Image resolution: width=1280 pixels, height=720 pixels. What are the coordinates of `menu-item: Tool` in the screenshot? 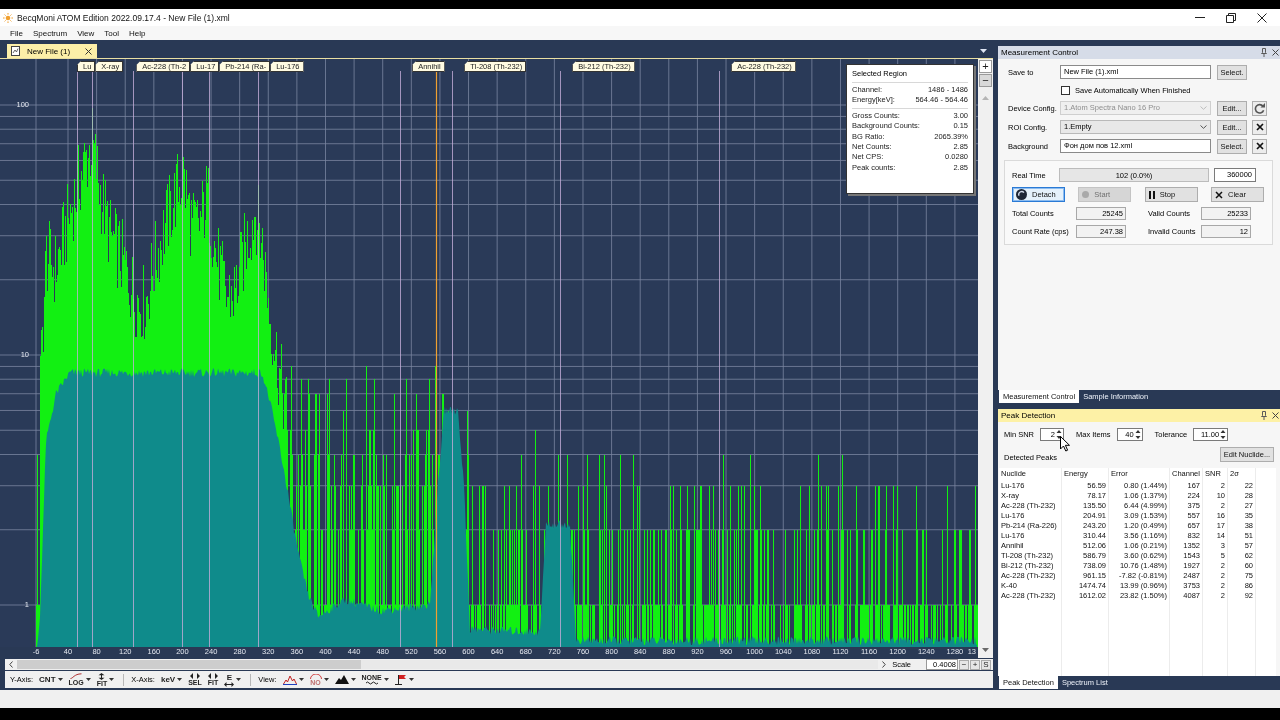 It's located at (111, 33).